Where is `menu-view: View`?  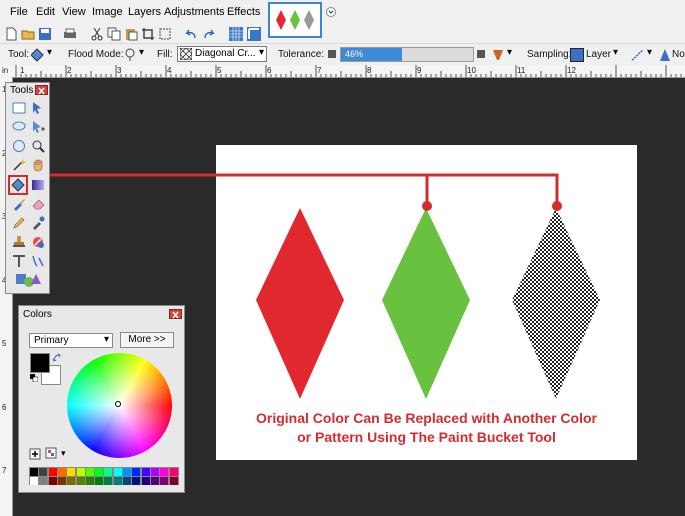 menu-view: View is located at coordinates (74, 12).